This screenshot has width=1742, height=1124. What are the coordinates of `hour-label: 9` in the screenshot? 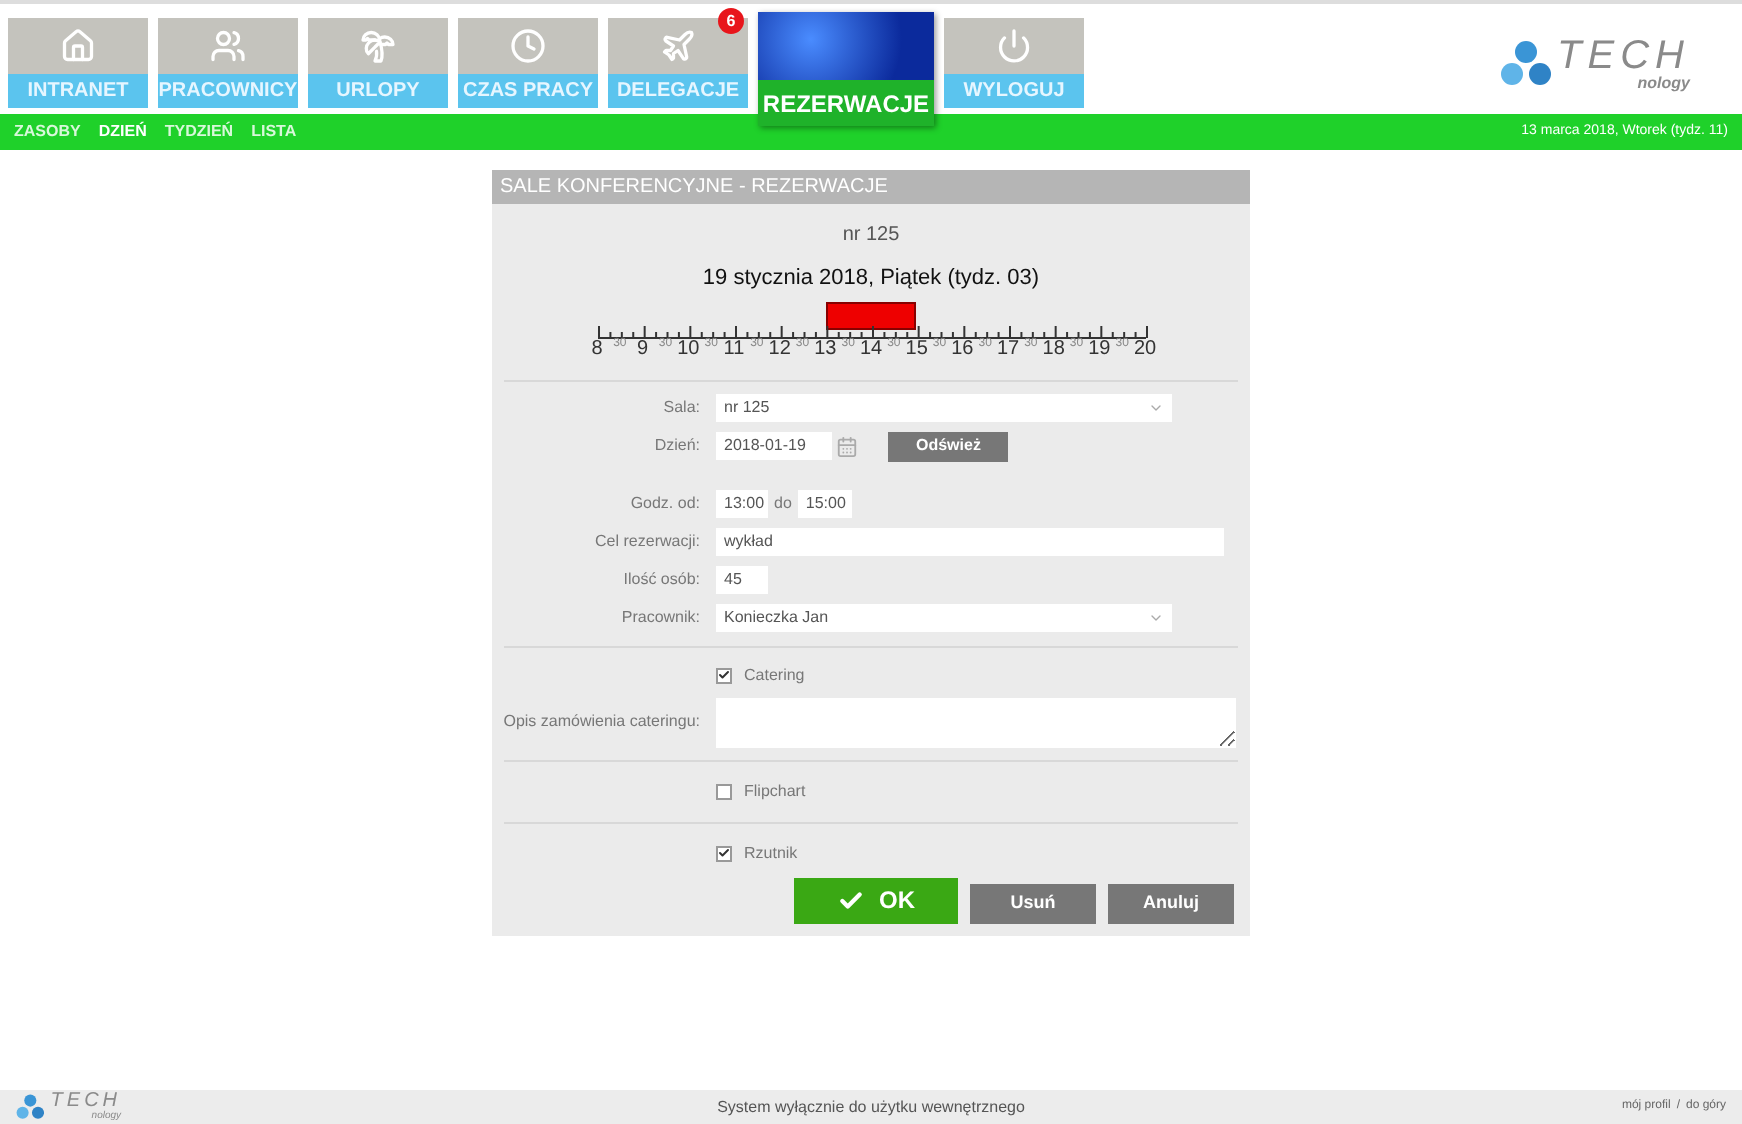 It's located at (643, 349).